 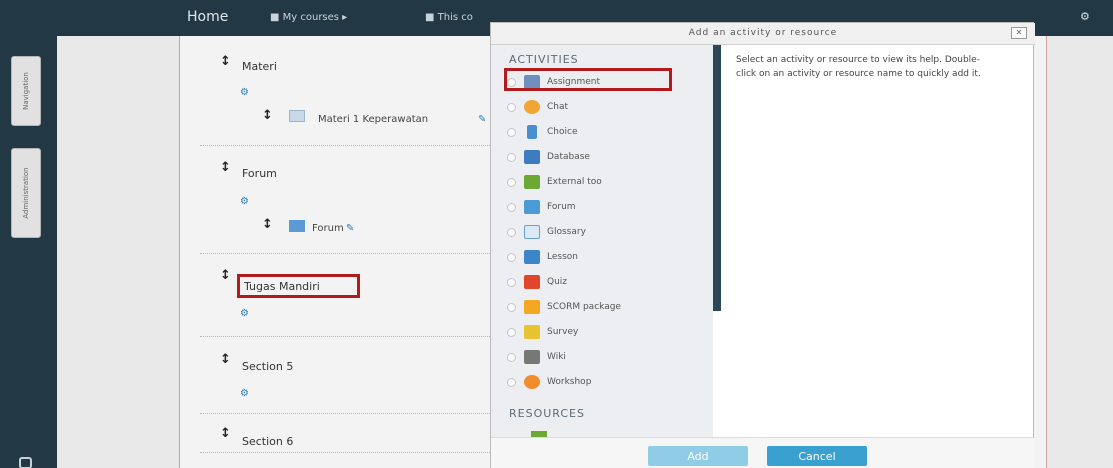 What do you see at coordinates (532, 282) in the screenshot?
I see `quiz-icon` at bounding box center [532, 282].